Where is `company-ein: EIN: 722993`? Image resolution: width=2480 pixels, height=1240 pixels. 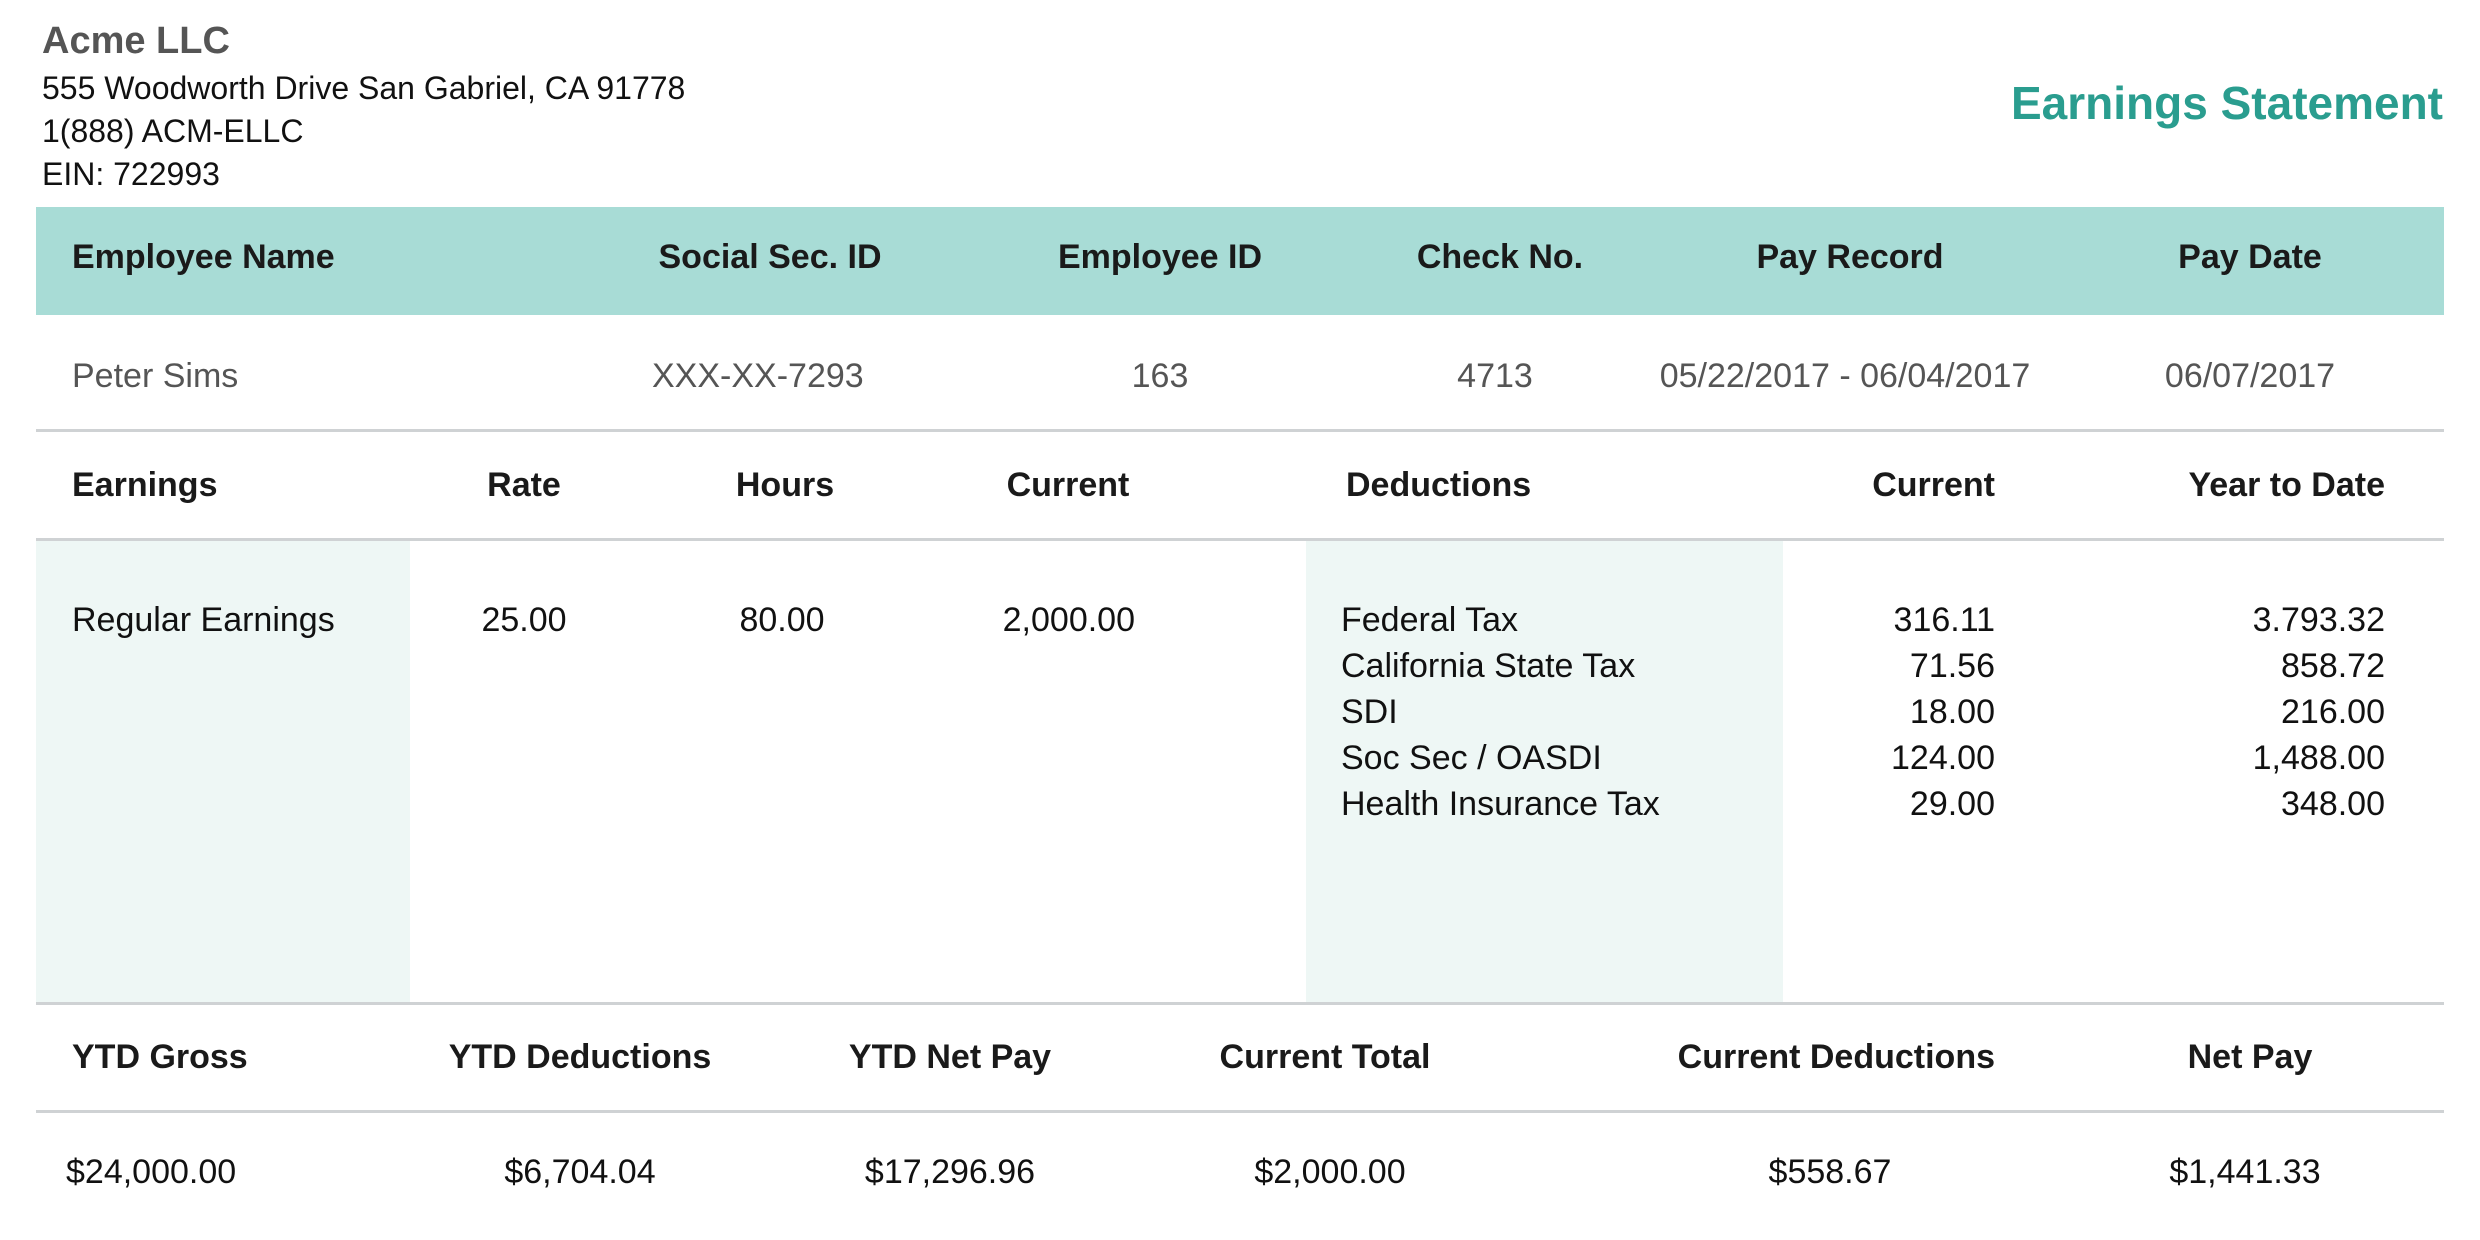
company-ein: EIN: 722993 is located at coordinates (131, 174).